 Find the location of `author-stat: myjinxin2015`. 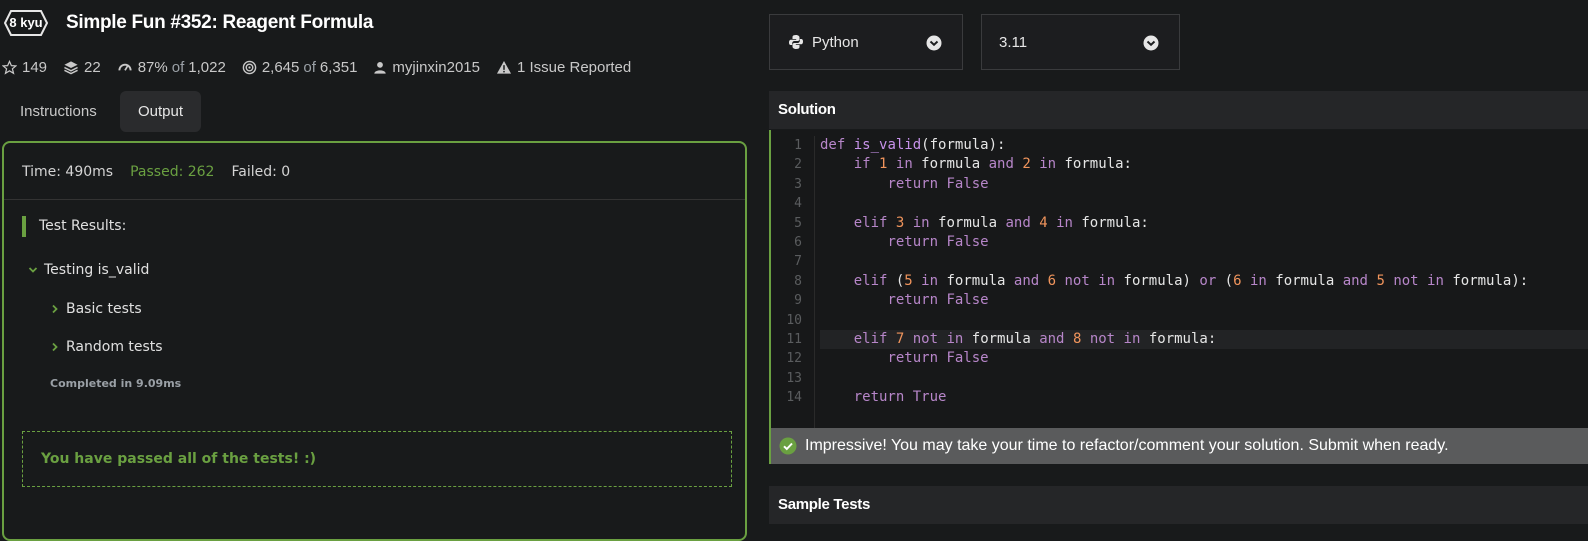

author-stat: myjinxin2015 is located at coordinates (426, 67).